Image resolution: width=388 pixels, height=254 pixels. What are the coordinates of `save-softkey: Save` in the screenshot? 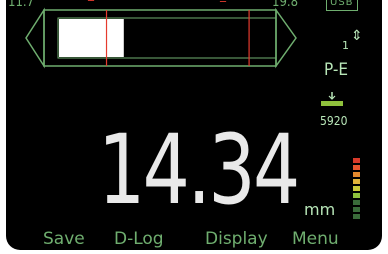 It's located at (64, 239).